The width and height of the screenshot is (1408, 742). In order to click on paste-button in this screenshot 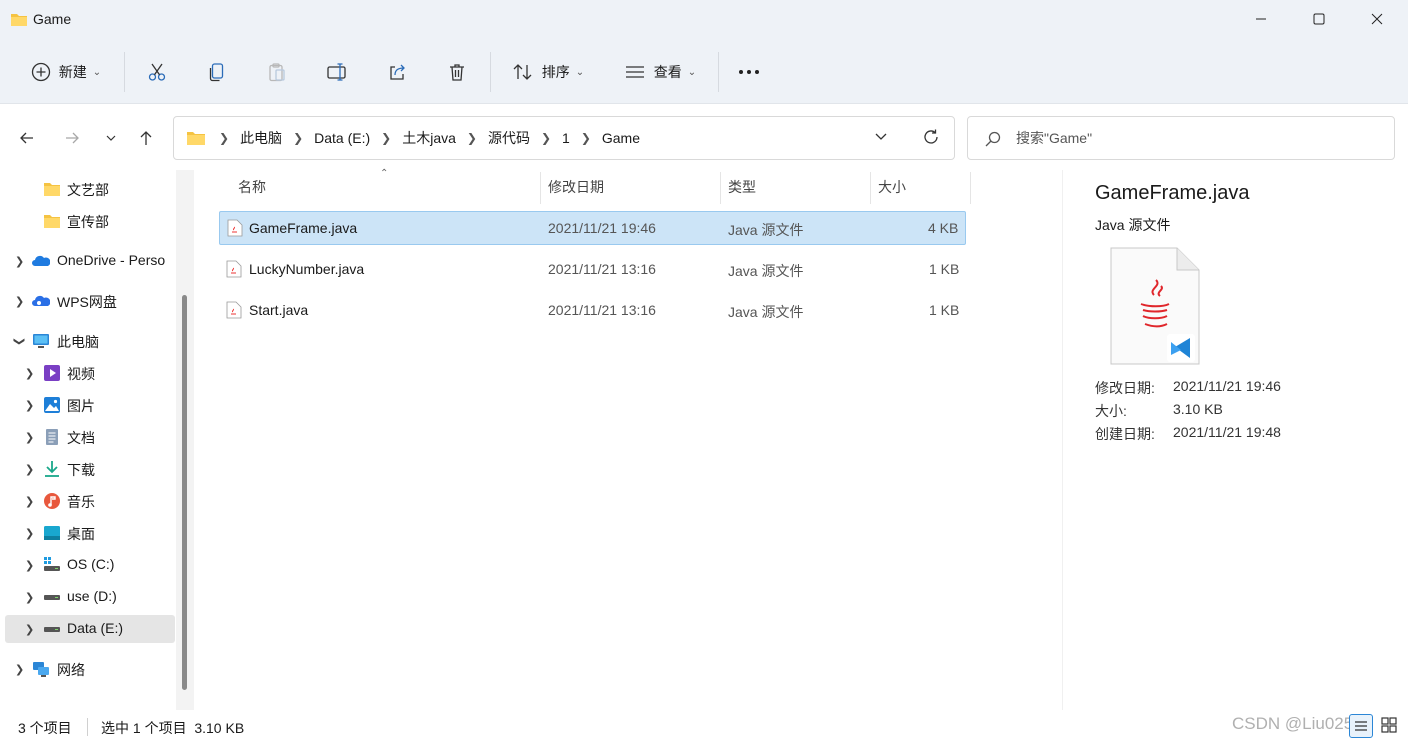, I will do `click(277, 72)`.